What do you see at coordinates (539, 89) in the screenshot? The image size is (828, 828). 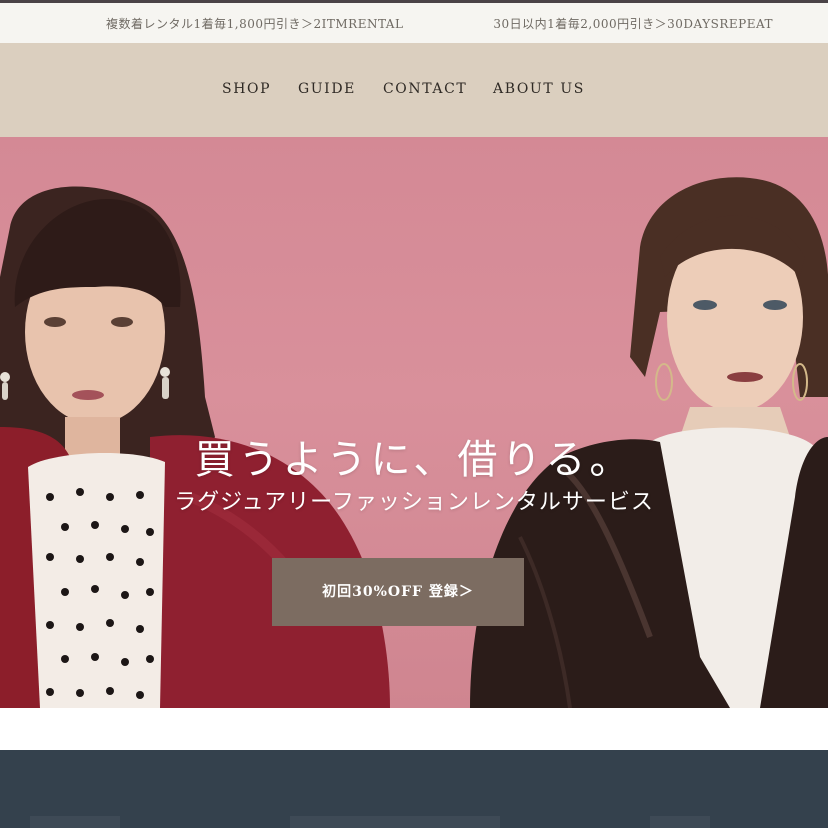 I see `nav-about-us: ABOUT US` at bounding box center [539, 89].